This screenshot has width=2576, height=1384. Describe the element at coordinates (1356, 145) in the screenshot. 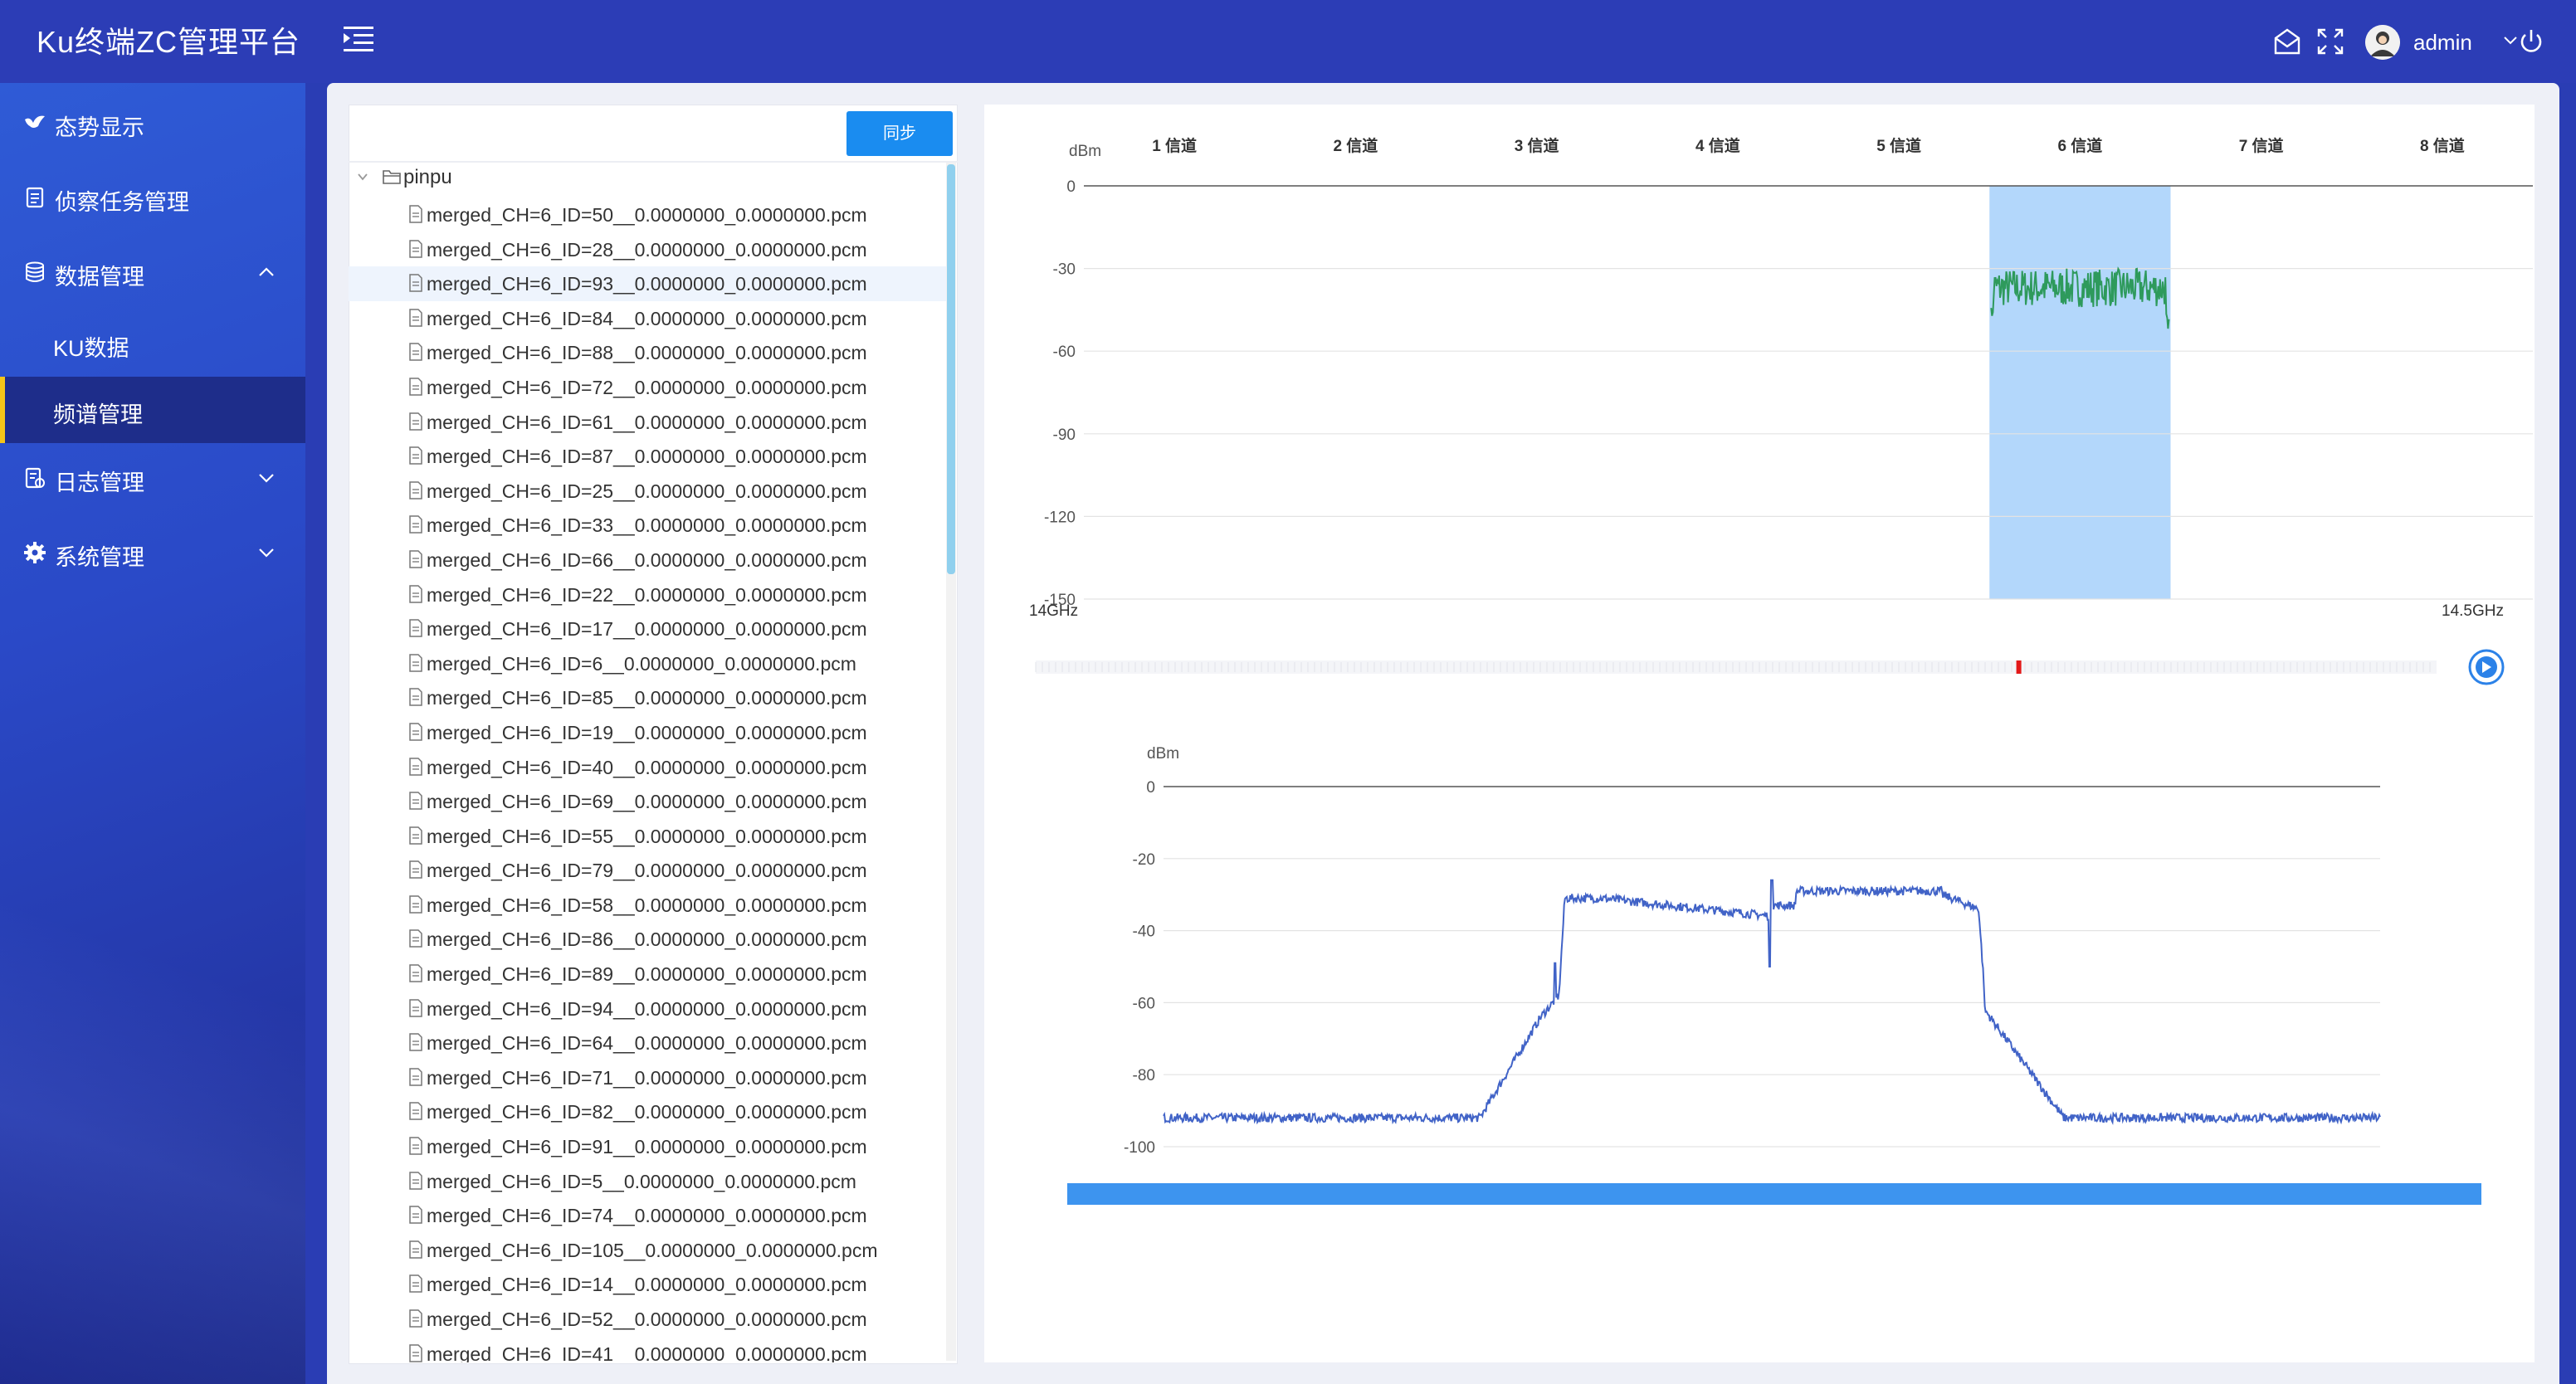

I see `channel-label: 2 信道` at that location.